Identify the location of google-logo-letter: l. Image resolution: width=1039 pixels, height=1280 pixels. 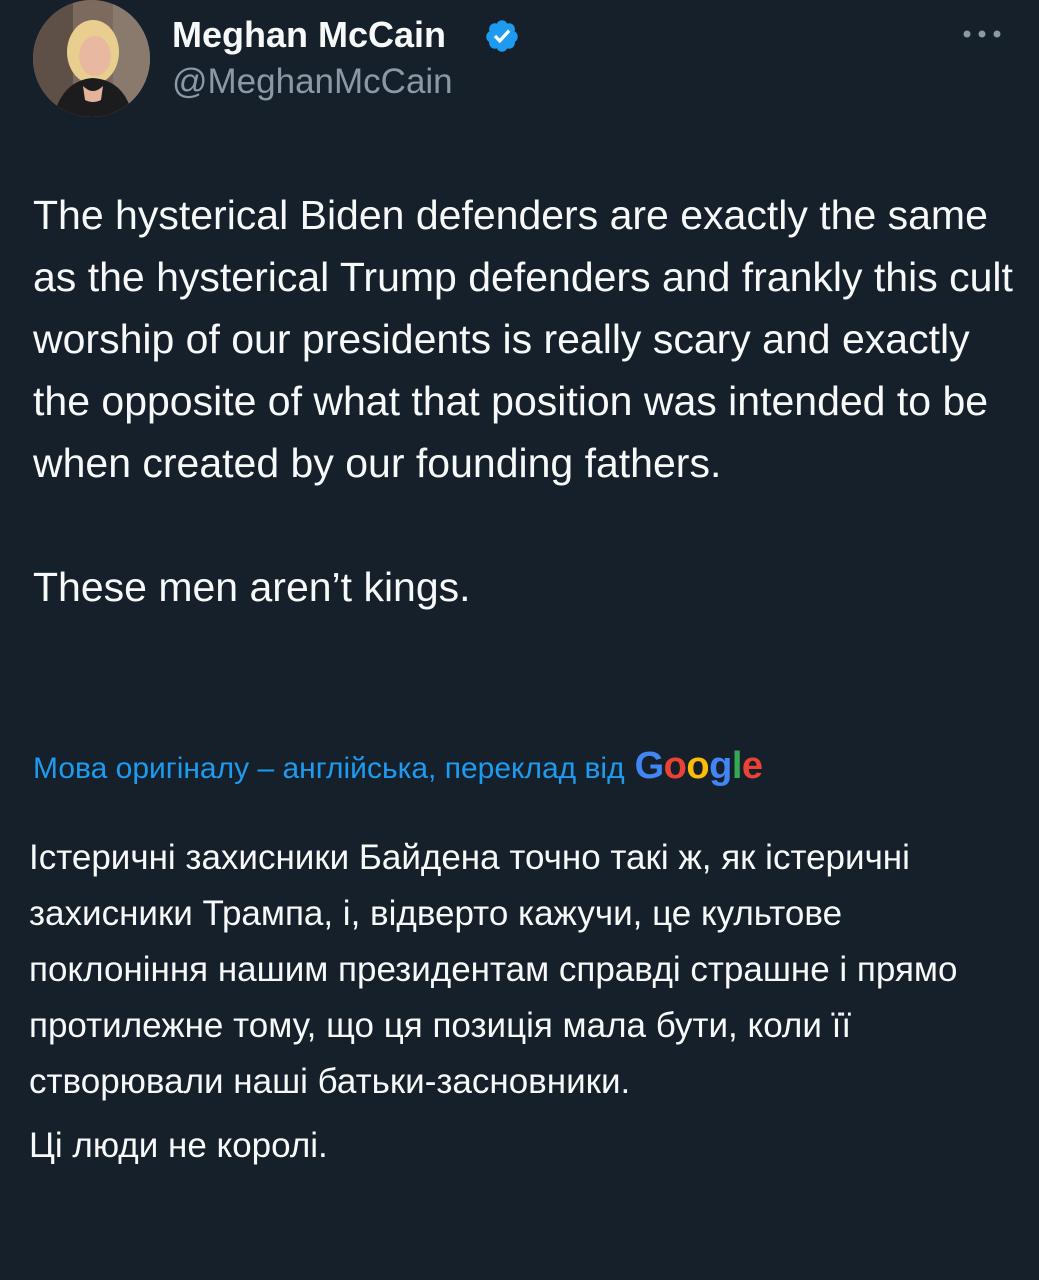
(737, 766).